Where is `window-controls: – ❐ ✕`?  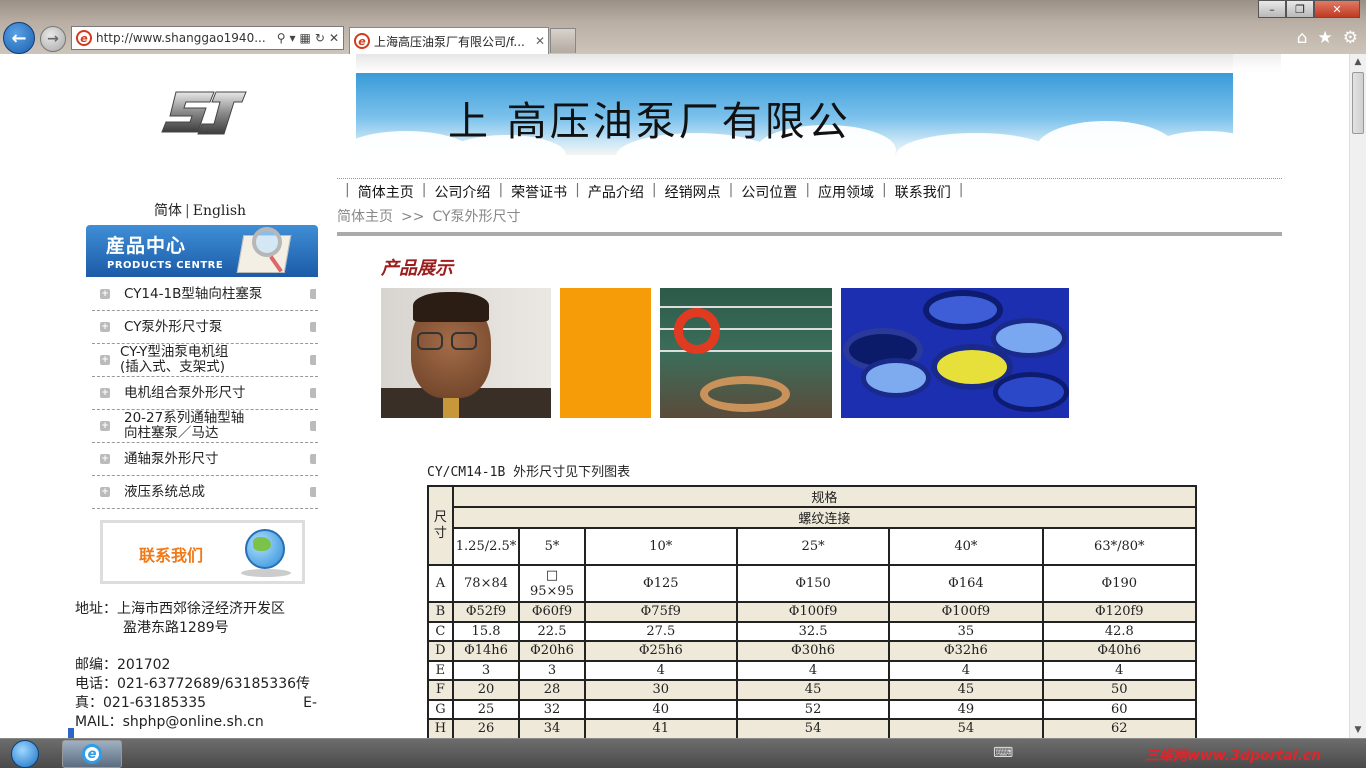
window-controls: – ❐ ✕ is located at coordinates (1309, 9).